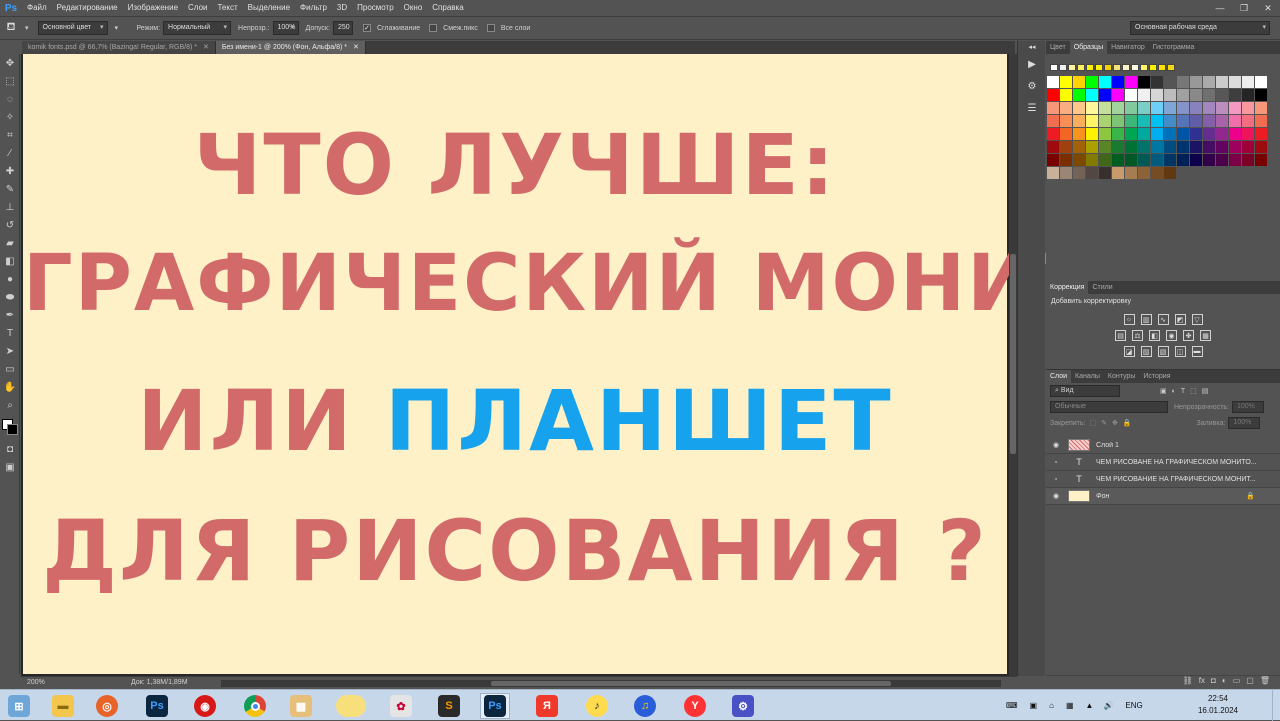 This screenshot has height=721, width=1280. Describe the element at coordinates (1163, 496) in the screenshot. I see `layer-row: ◉ Фон 🔒` at that location.